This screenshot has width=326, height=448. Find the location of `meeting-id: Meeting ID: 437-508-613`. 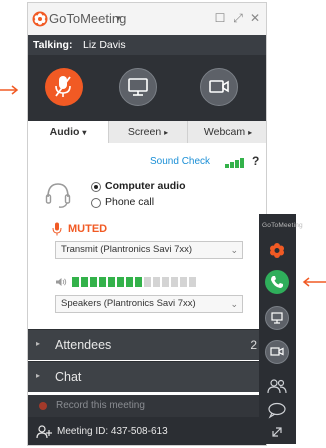

meeting-id: Meeting ID: 437-508-613 is located at coordinates (112, 431).